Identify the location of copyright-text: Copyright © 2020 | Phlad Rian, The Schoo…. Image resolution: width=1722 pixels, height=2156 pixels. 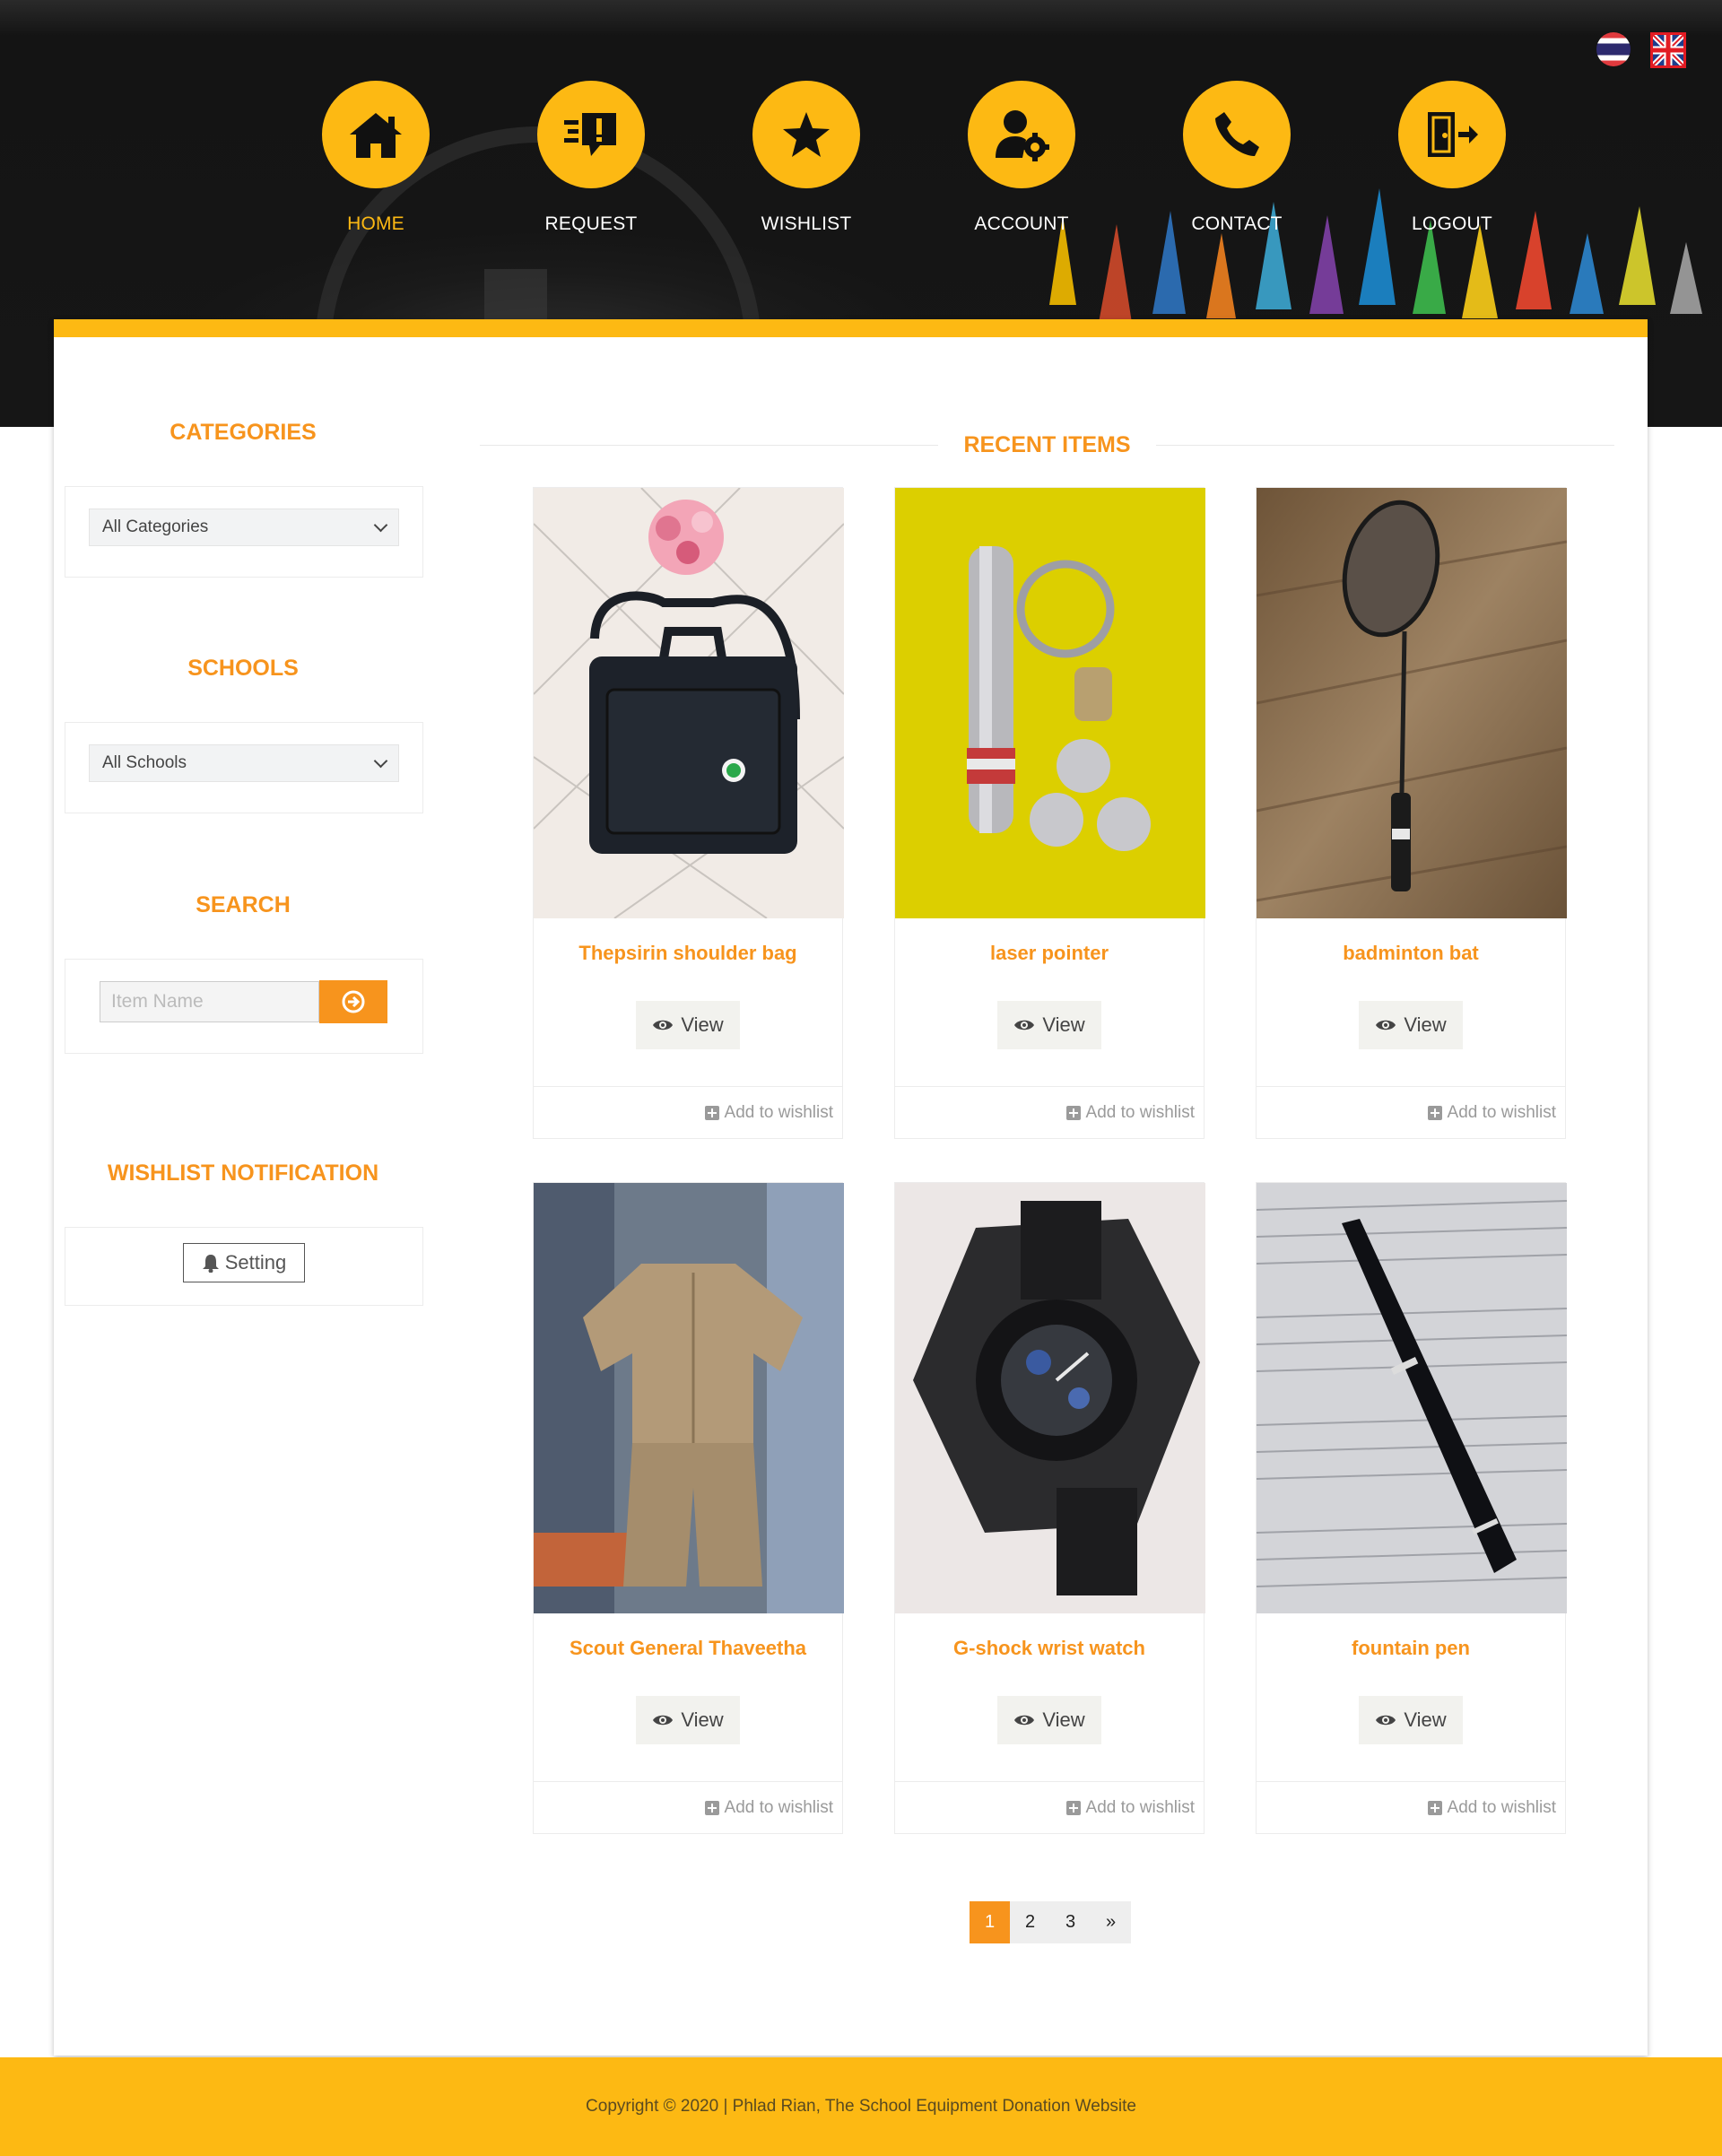
(861, 2106).